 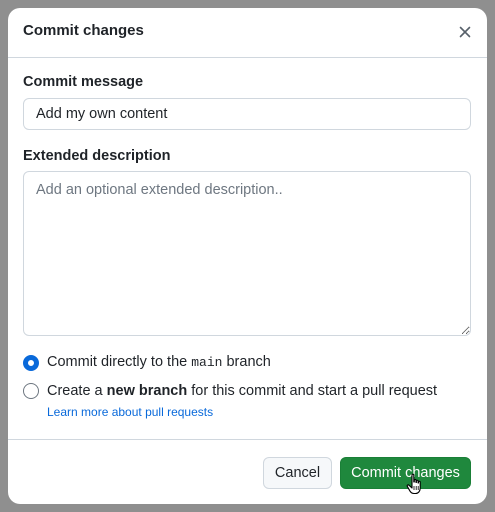 I want to click on new-branch-radio, so click(x=31, y=391).